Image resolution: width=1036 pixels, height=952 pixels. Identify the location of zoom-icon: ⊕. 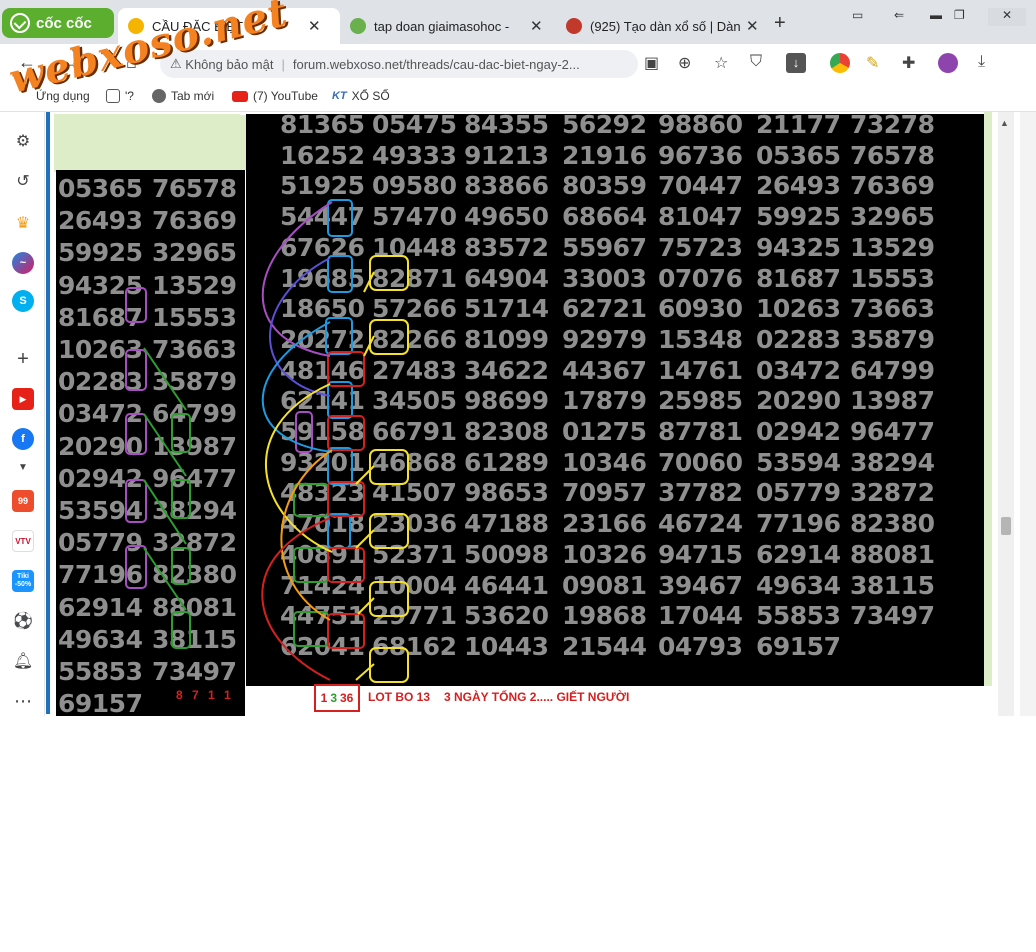
(684, 63).